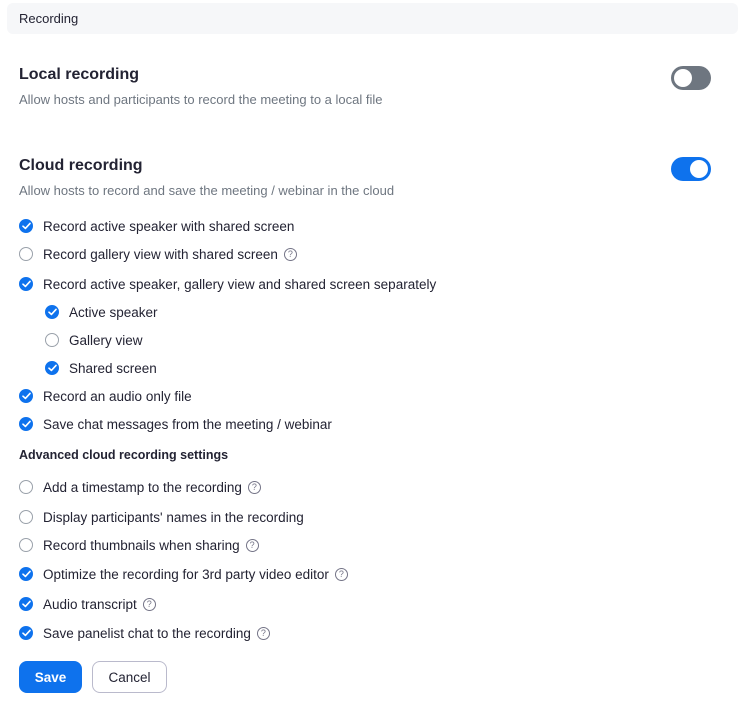 This screenshot has height=715, width=738. I want to click on option-label: Add a timestamp to the recording, so click(142, 487).